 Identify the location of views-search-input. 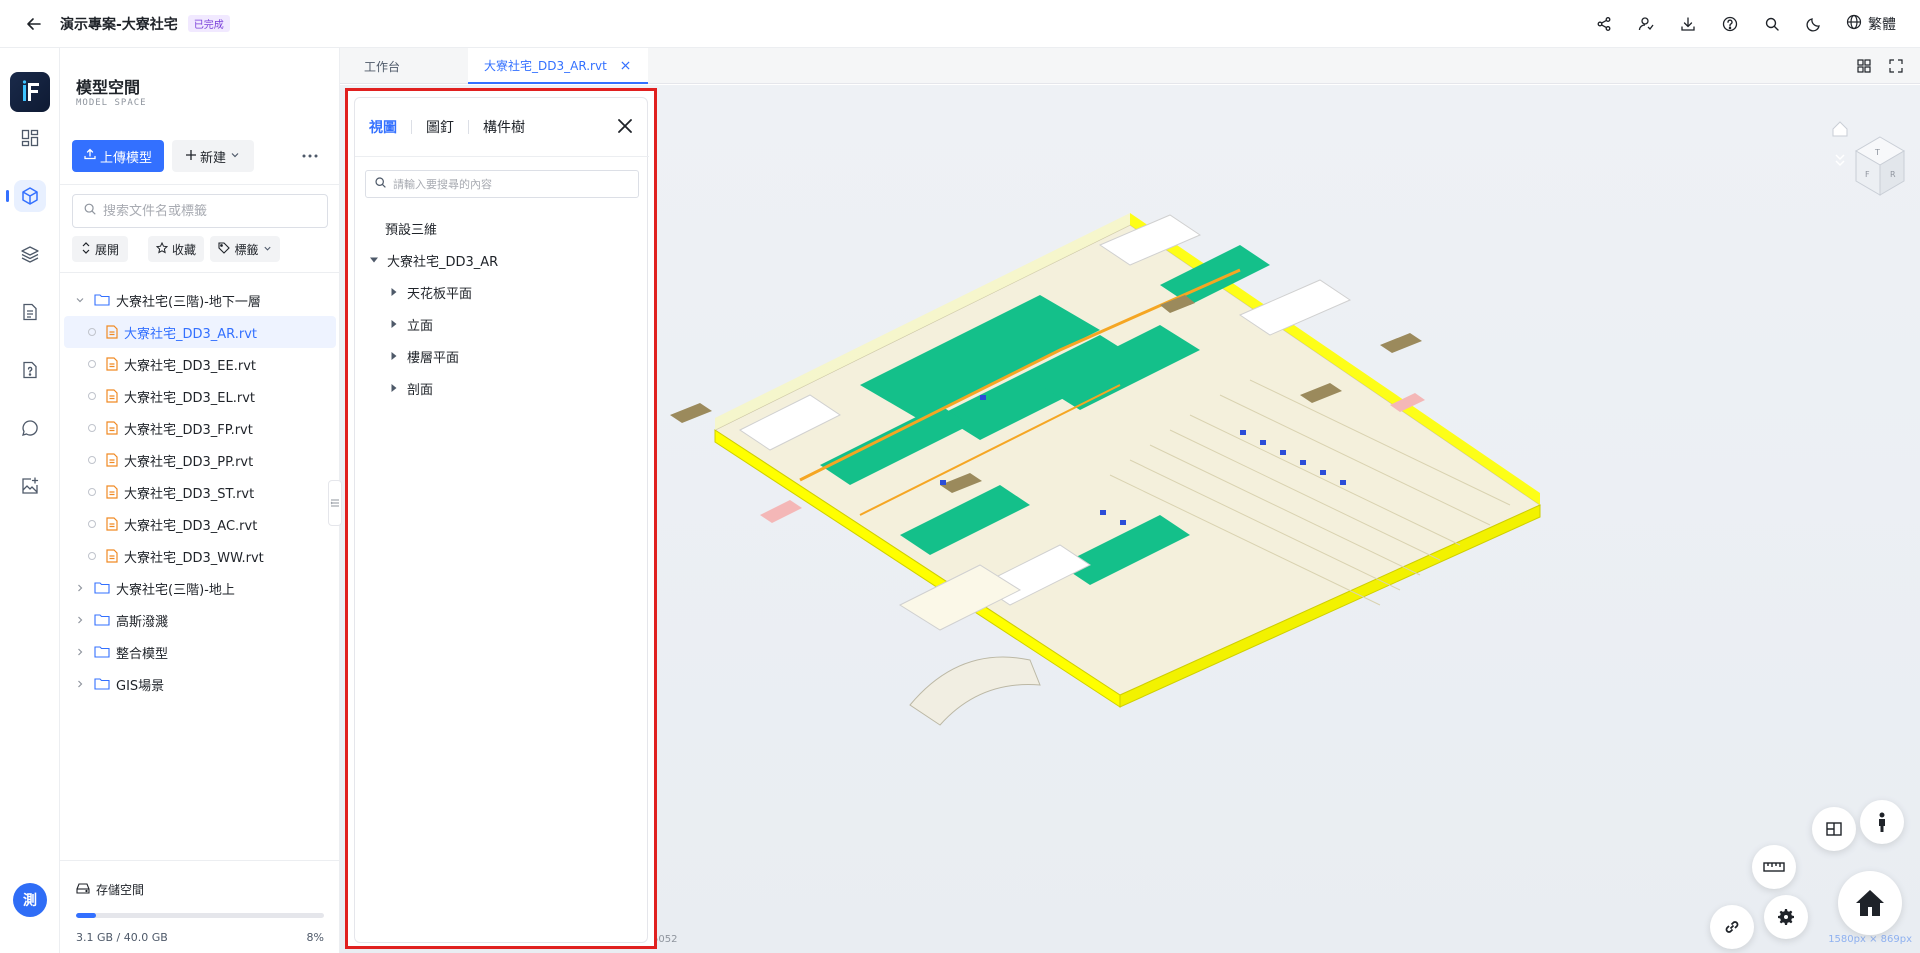
(513, 184).